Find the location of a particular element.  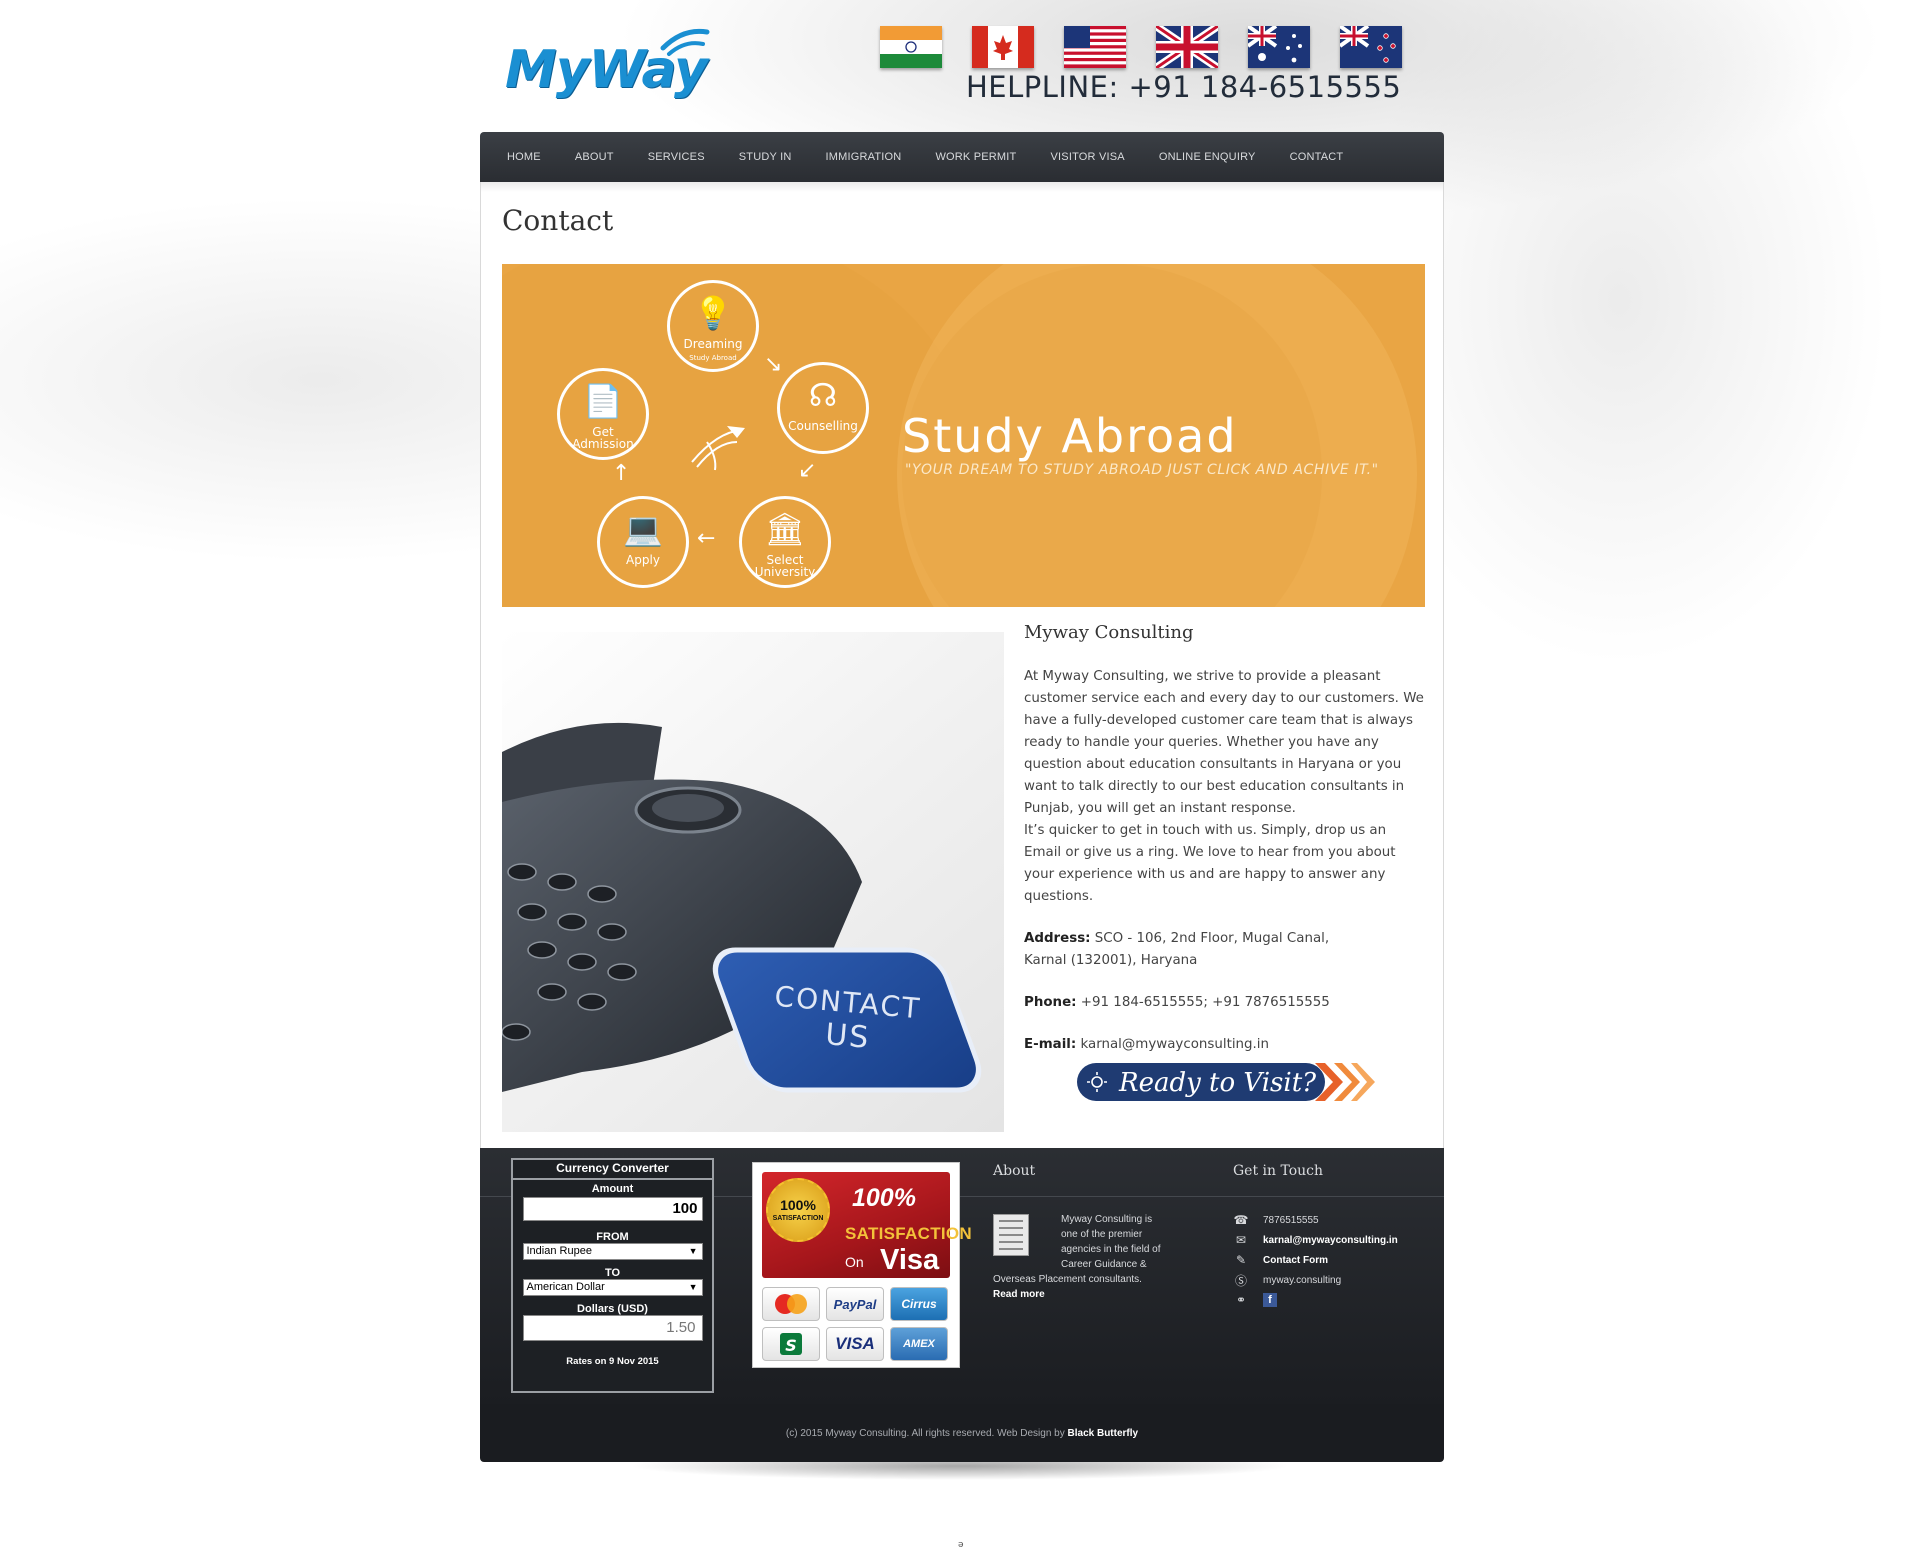

site-header: MyWay HELPLINE: +91 184-6515555 is located at coordinates (960, 65).